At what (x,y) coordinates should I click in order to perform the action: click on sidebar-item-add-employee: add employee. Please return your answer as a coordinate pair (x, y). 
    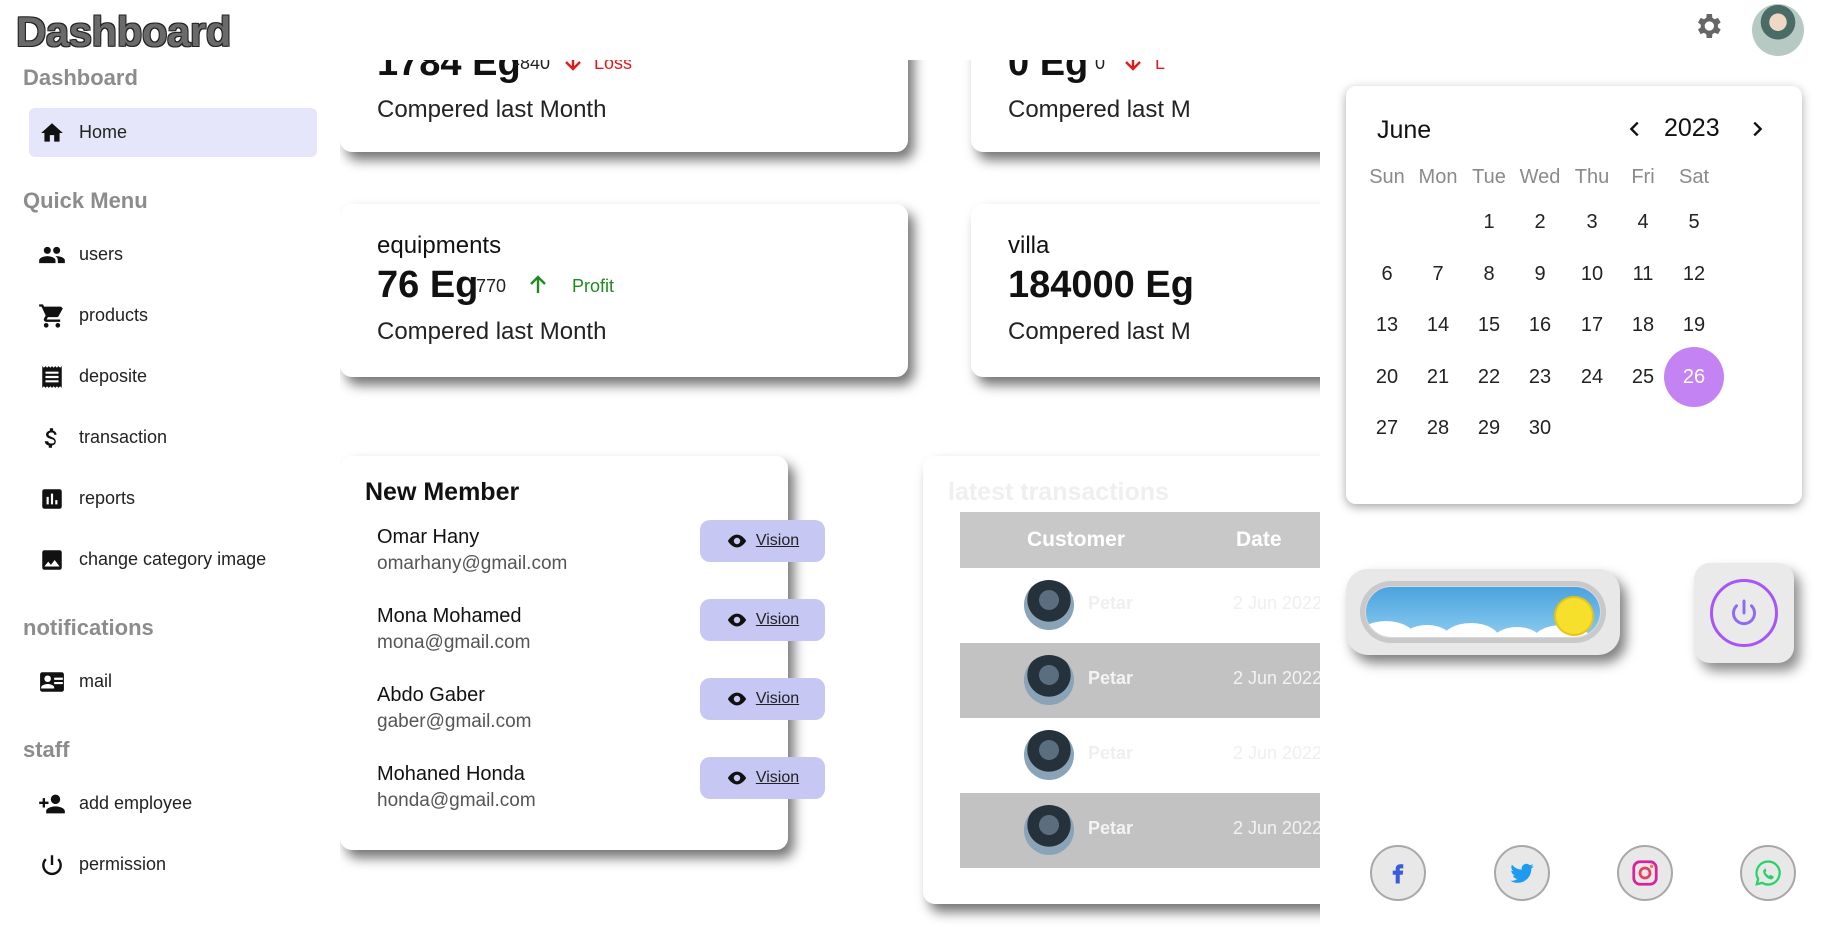
    Looking at the image, I should click on (173, 803).